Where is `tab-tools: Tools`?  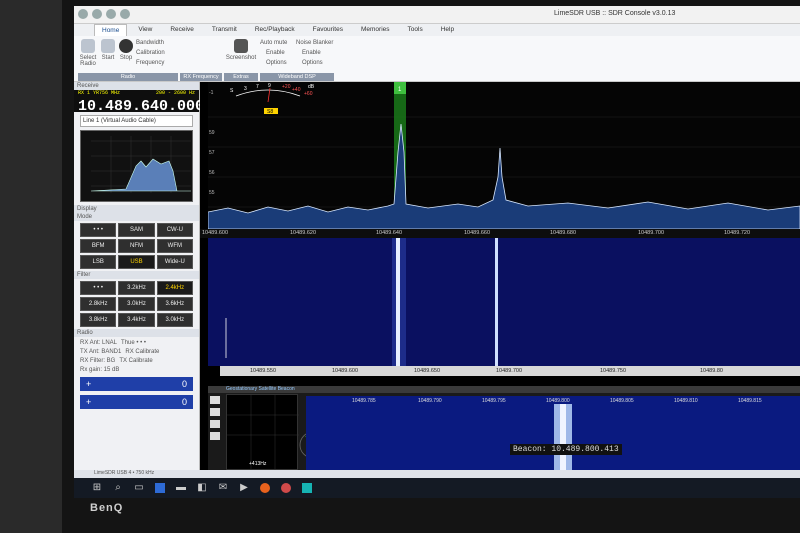
tab-tools: Tools is located at coordinates (415, 30).